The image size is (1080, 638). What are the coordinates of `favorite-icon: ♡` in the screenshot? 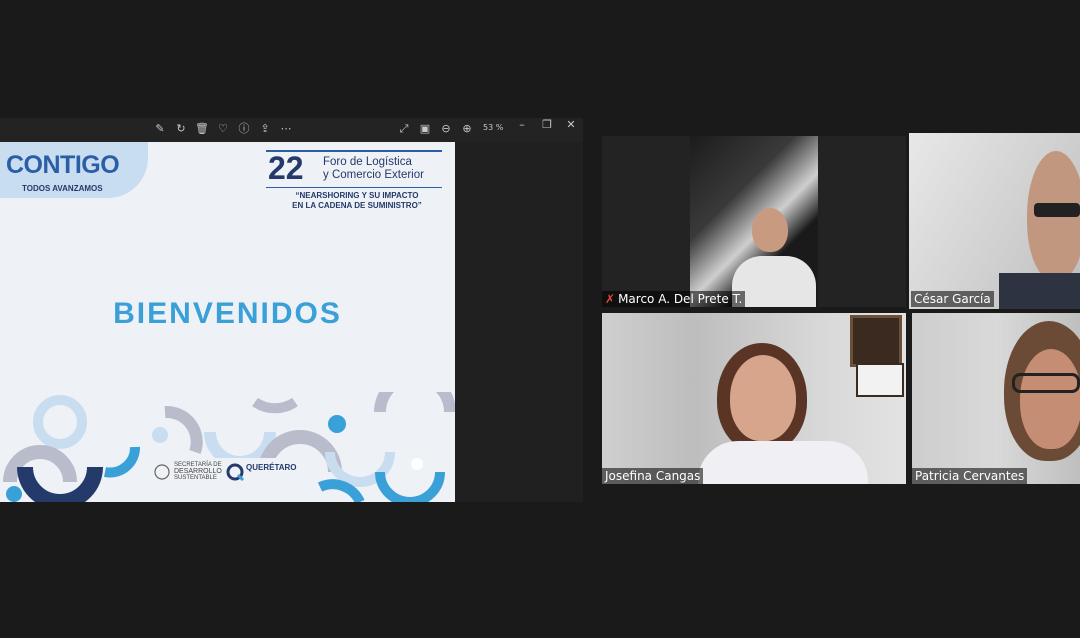 It's located at (223, 129).